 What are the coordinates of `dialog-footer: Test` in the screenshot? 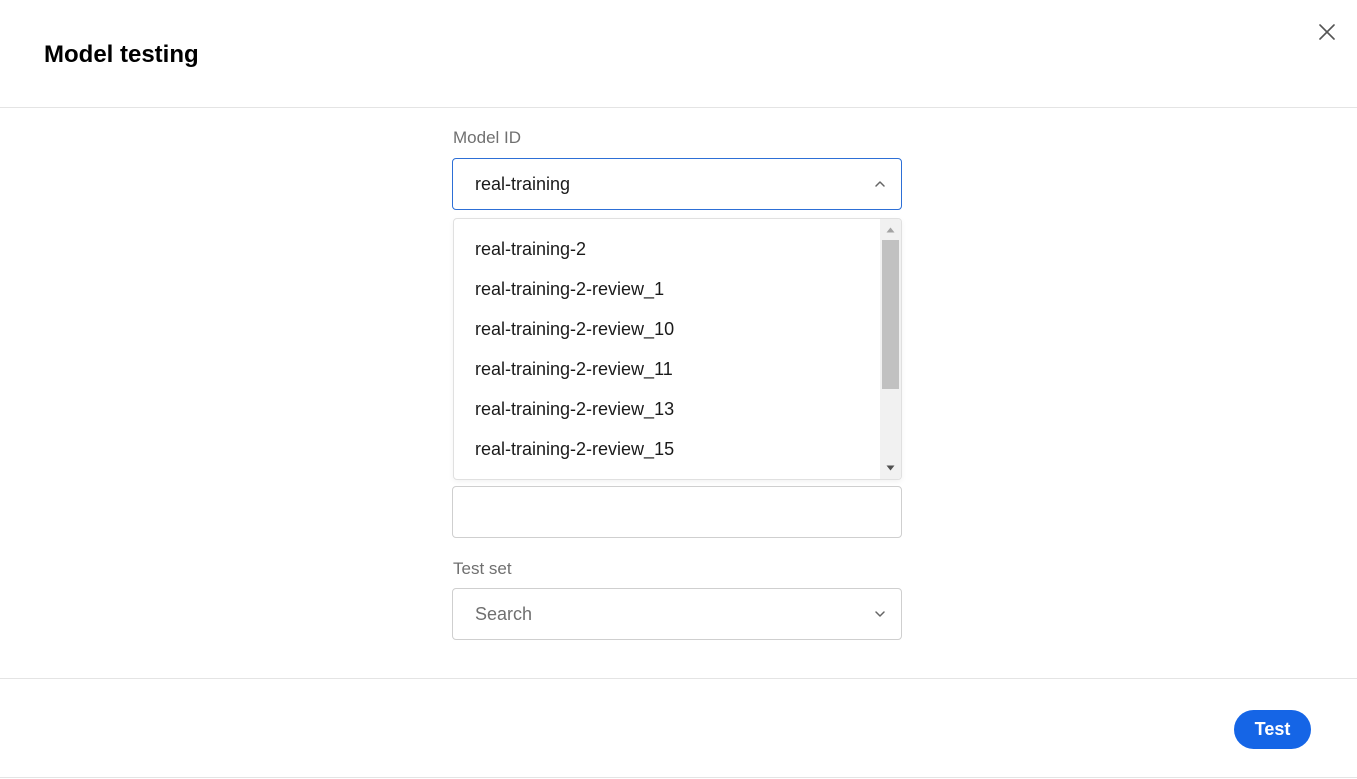 It's located at (678, 728).